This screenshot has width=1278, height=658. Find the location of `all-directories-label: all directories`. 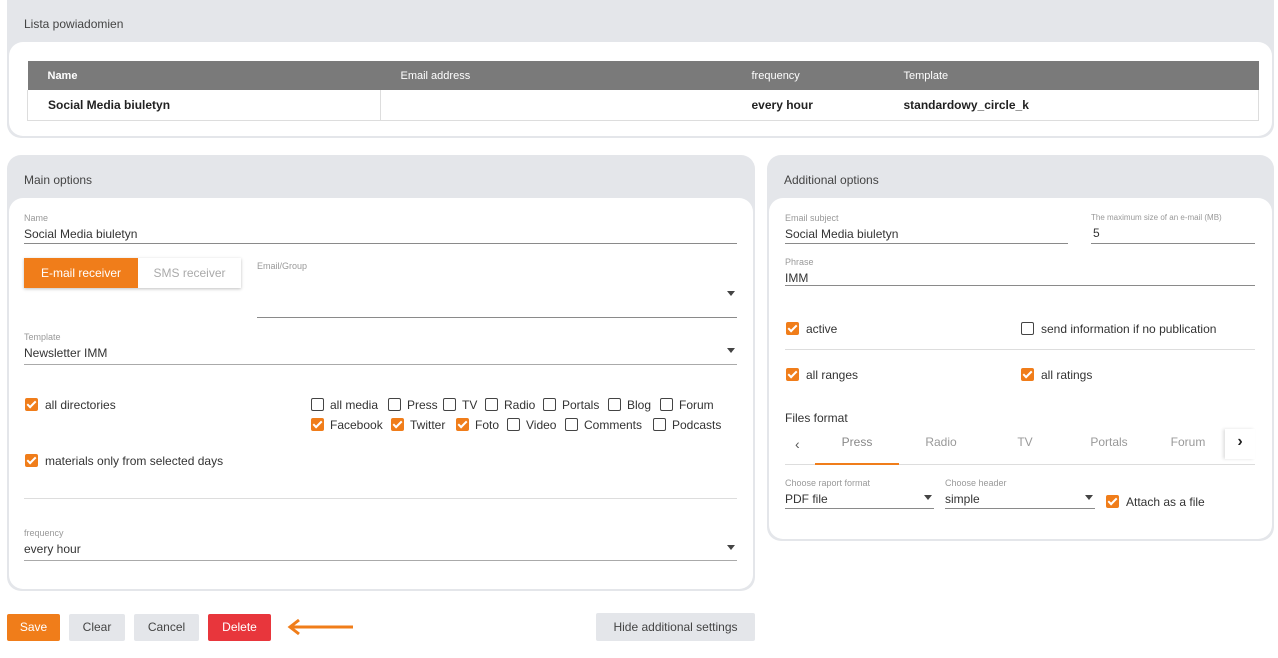

all-directories-label: all directories is located at coordinates (80, 405).